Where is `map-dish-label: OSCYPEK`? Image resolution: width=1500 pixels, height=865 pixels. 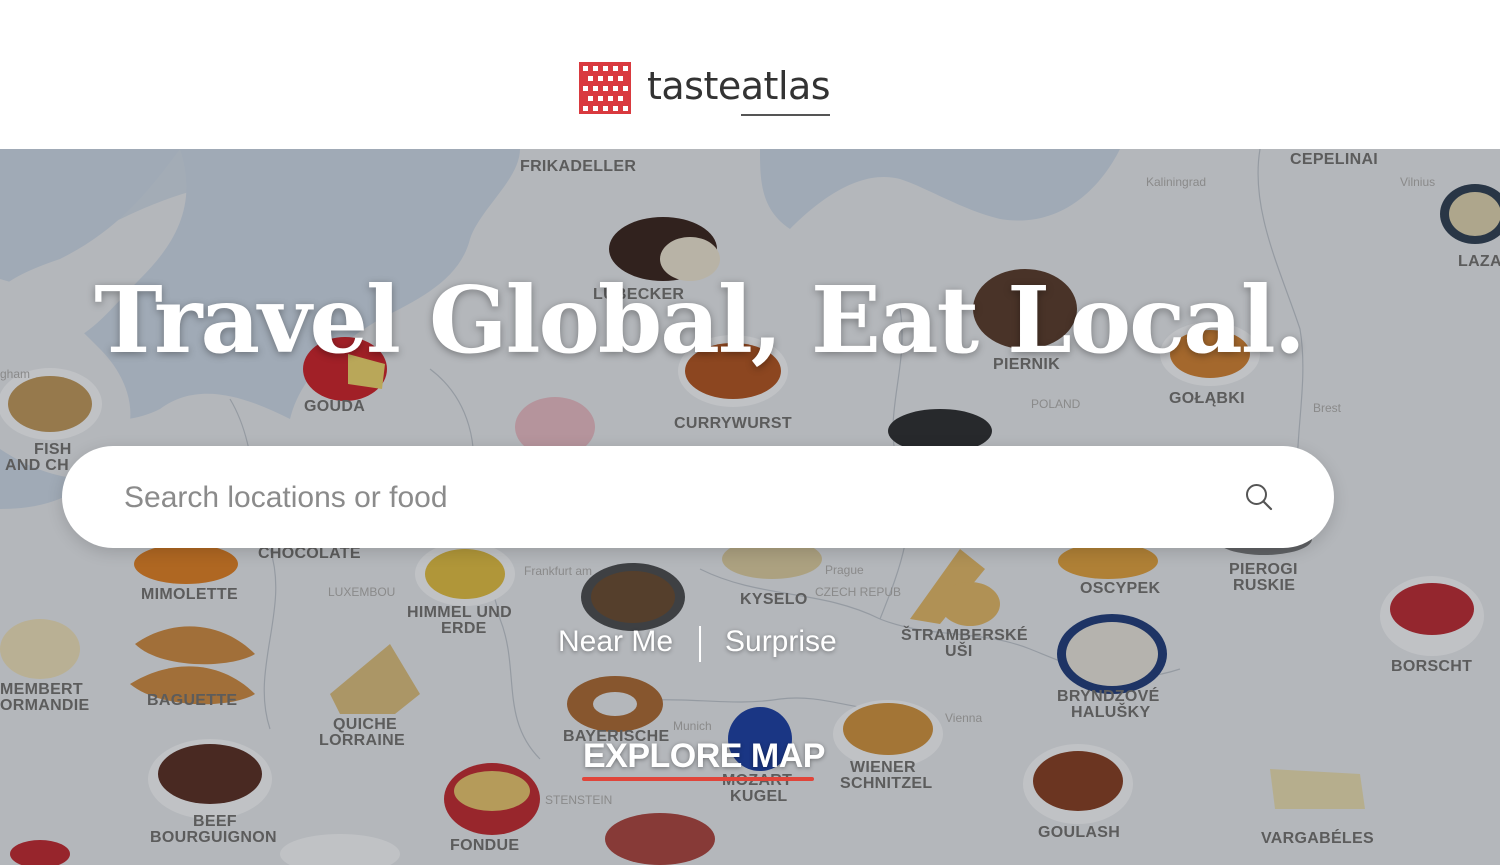
map-dish-label: OSCYPEK is located at coordinates (1120, 589).